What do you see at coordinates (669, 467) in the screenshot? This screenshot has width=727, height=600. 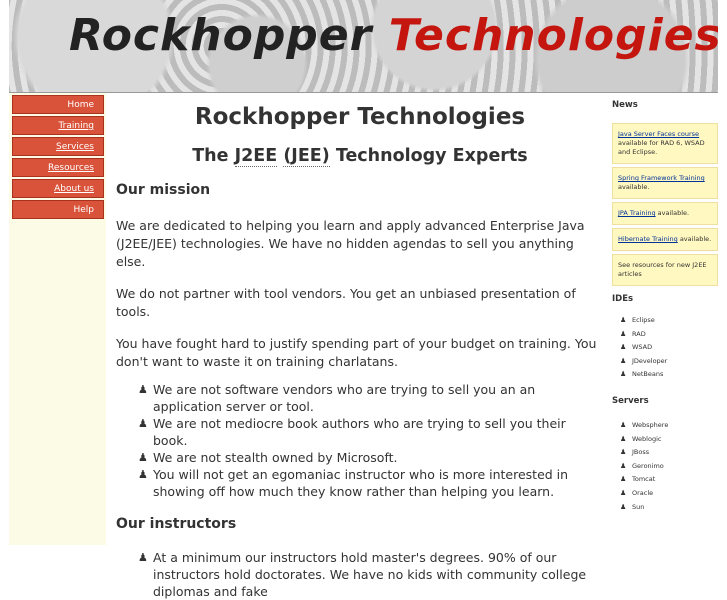 I see `list-item: ♟ Geronimo` at bounding box center [669, 467].